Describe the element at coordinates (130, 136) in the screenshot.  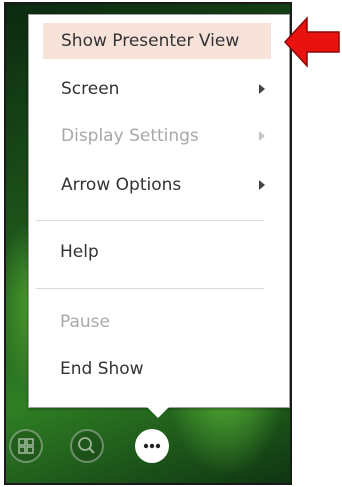
I see `menu-item-label: Display Settings` at that location.